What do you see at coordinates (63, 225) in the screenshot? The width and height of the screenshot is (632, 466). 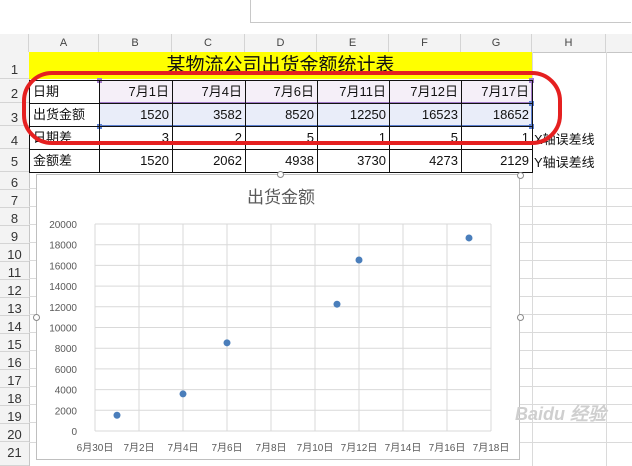 I see `y-tick-label: 20000` at bounding box center [63, 225].